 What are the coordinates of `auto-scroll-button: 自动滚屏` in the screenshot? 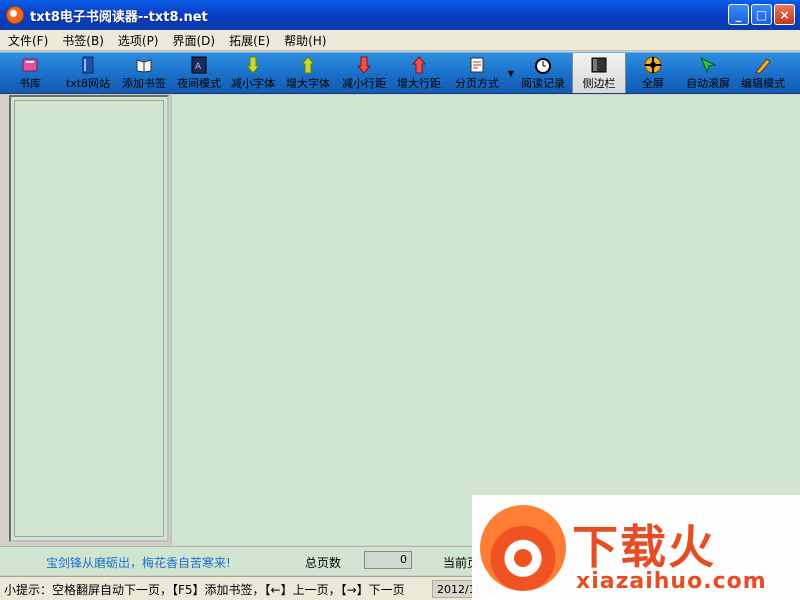 It's located at (708, 73).